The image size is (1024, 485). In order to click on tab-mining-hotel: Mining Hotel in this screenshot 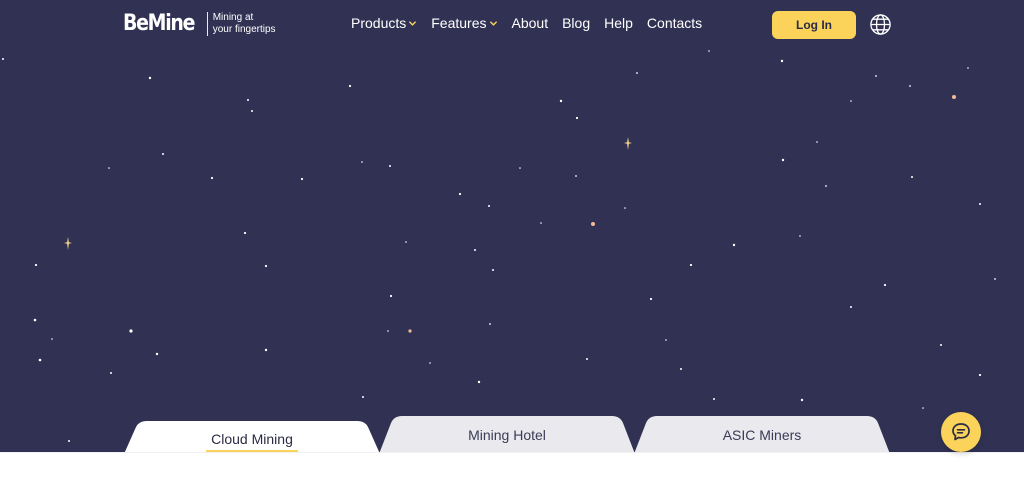, I will do `click(507, 433)`.